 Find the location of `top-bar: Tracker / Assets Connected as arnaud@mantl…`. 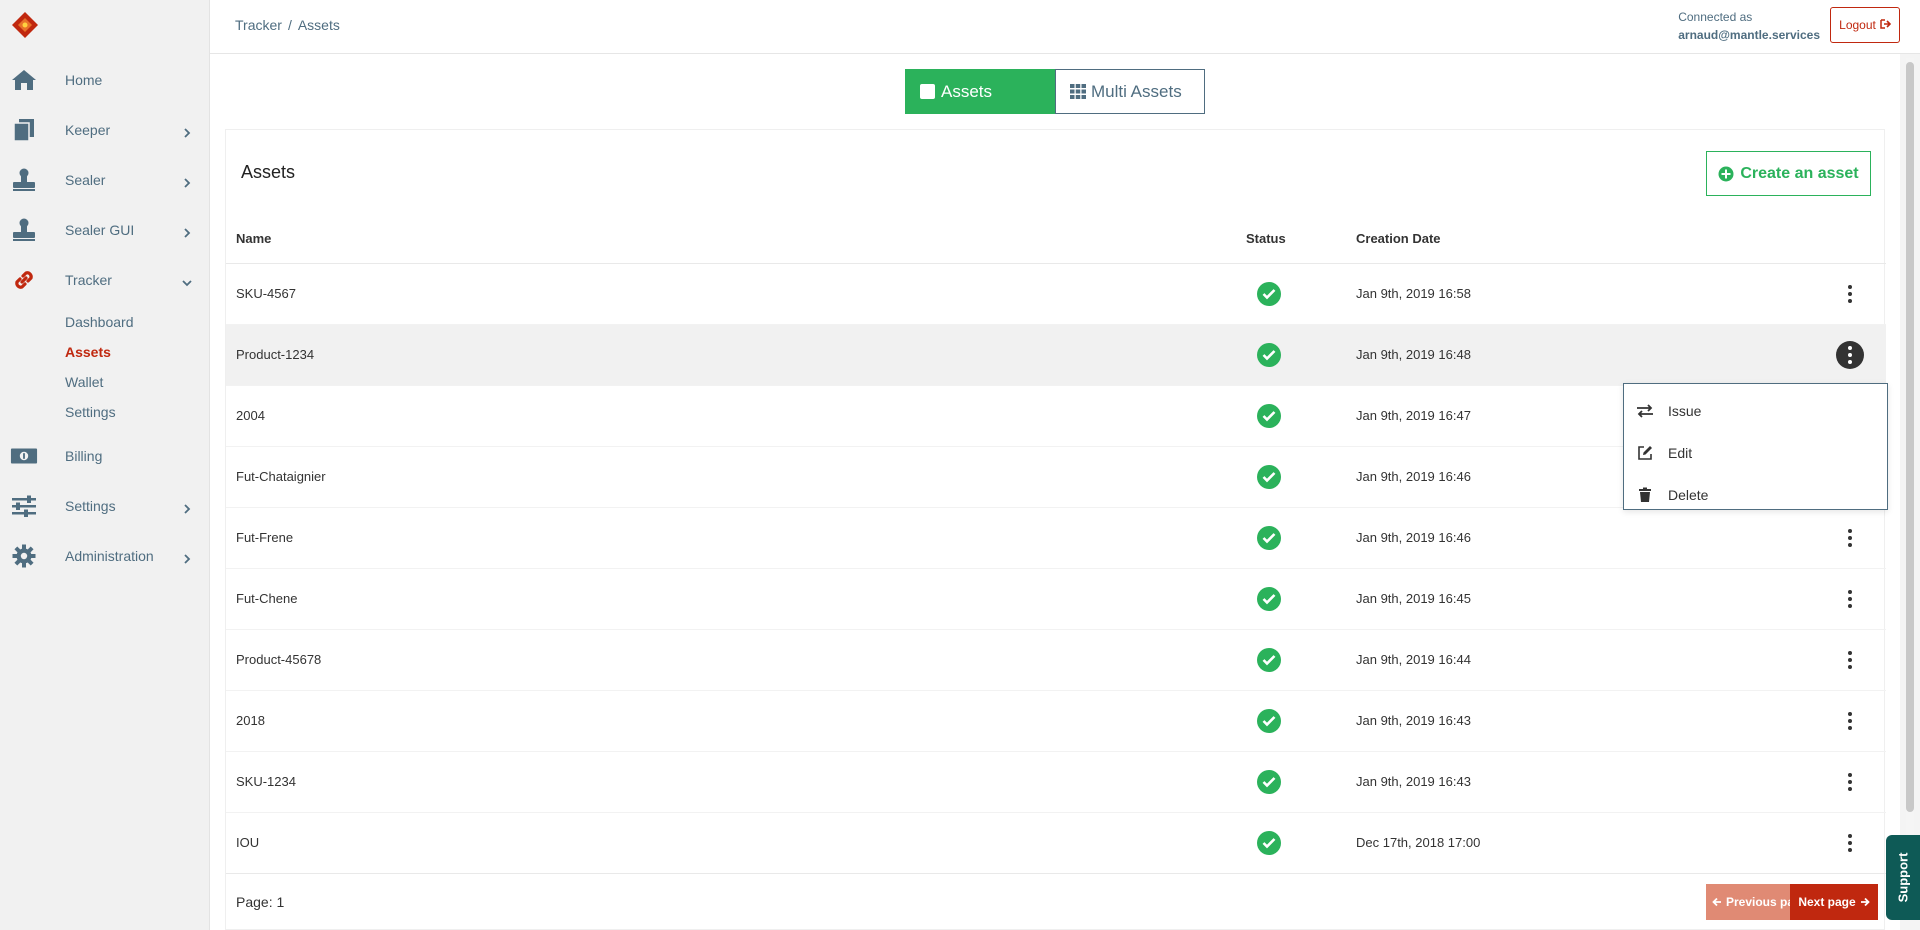

top-bar: Tracker / Assets Connected as arnaud@mantl… is located at coordinates (1065, 27).